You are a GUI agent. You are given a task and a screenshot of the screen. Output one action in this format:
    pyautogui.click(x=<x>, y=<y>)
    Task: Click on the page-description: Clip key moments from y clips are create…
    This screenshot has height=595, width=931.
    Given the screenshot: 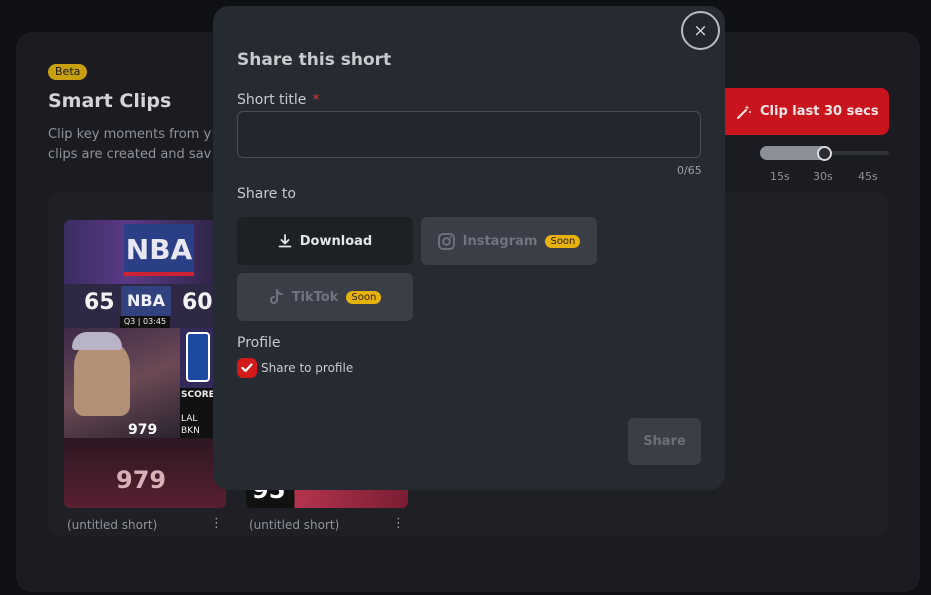 What is the action you would take?
    pyautogui.click(x=130, y=144)
    